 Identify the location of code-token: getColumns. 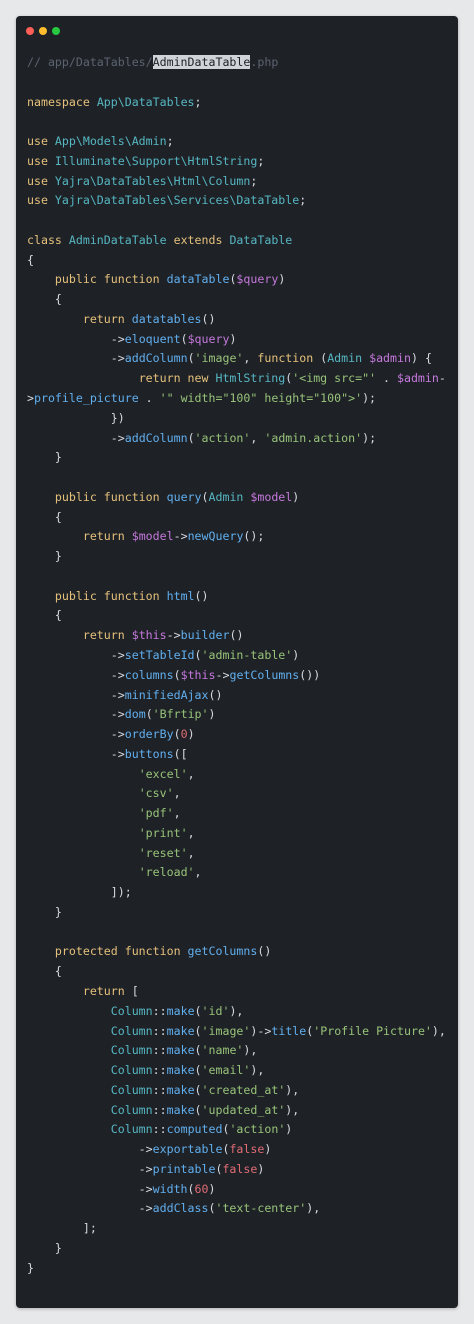
(264, 674).